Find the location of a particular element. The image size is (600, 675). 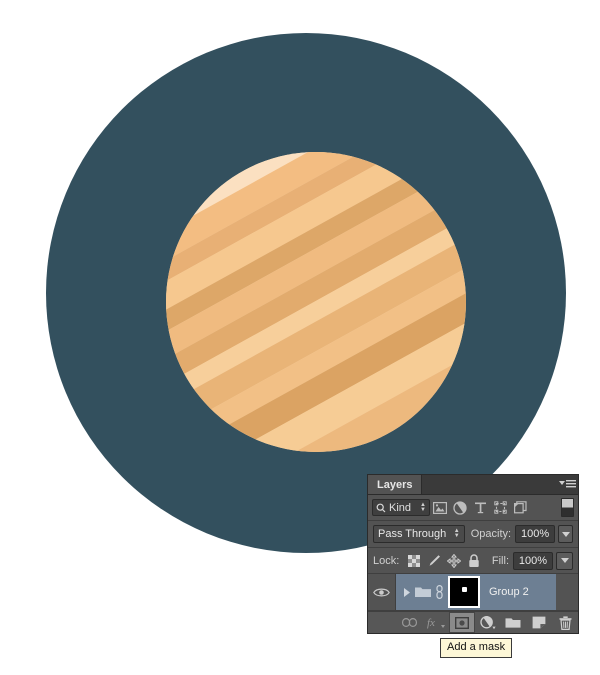

expand-triangle-icon is located at coordinates (406, 592).